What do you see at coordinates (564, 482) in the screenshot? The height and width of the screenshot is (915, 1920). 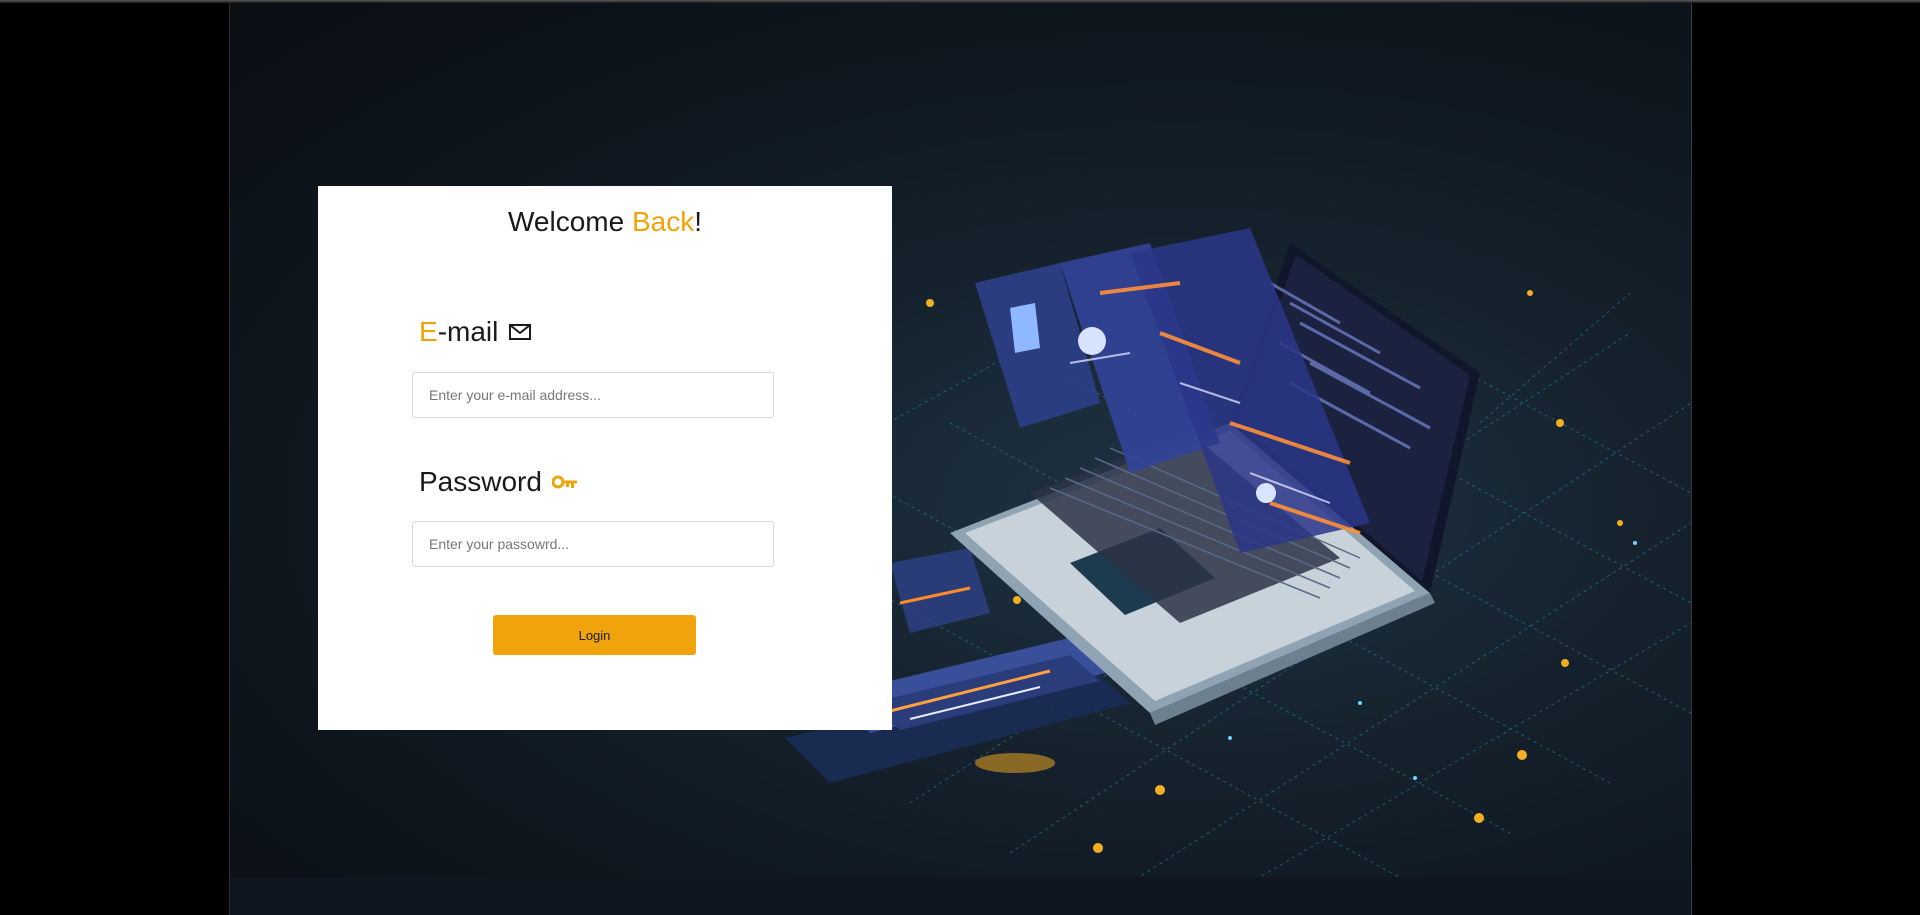 I see `key-icon` at bounding box center [564, 482].